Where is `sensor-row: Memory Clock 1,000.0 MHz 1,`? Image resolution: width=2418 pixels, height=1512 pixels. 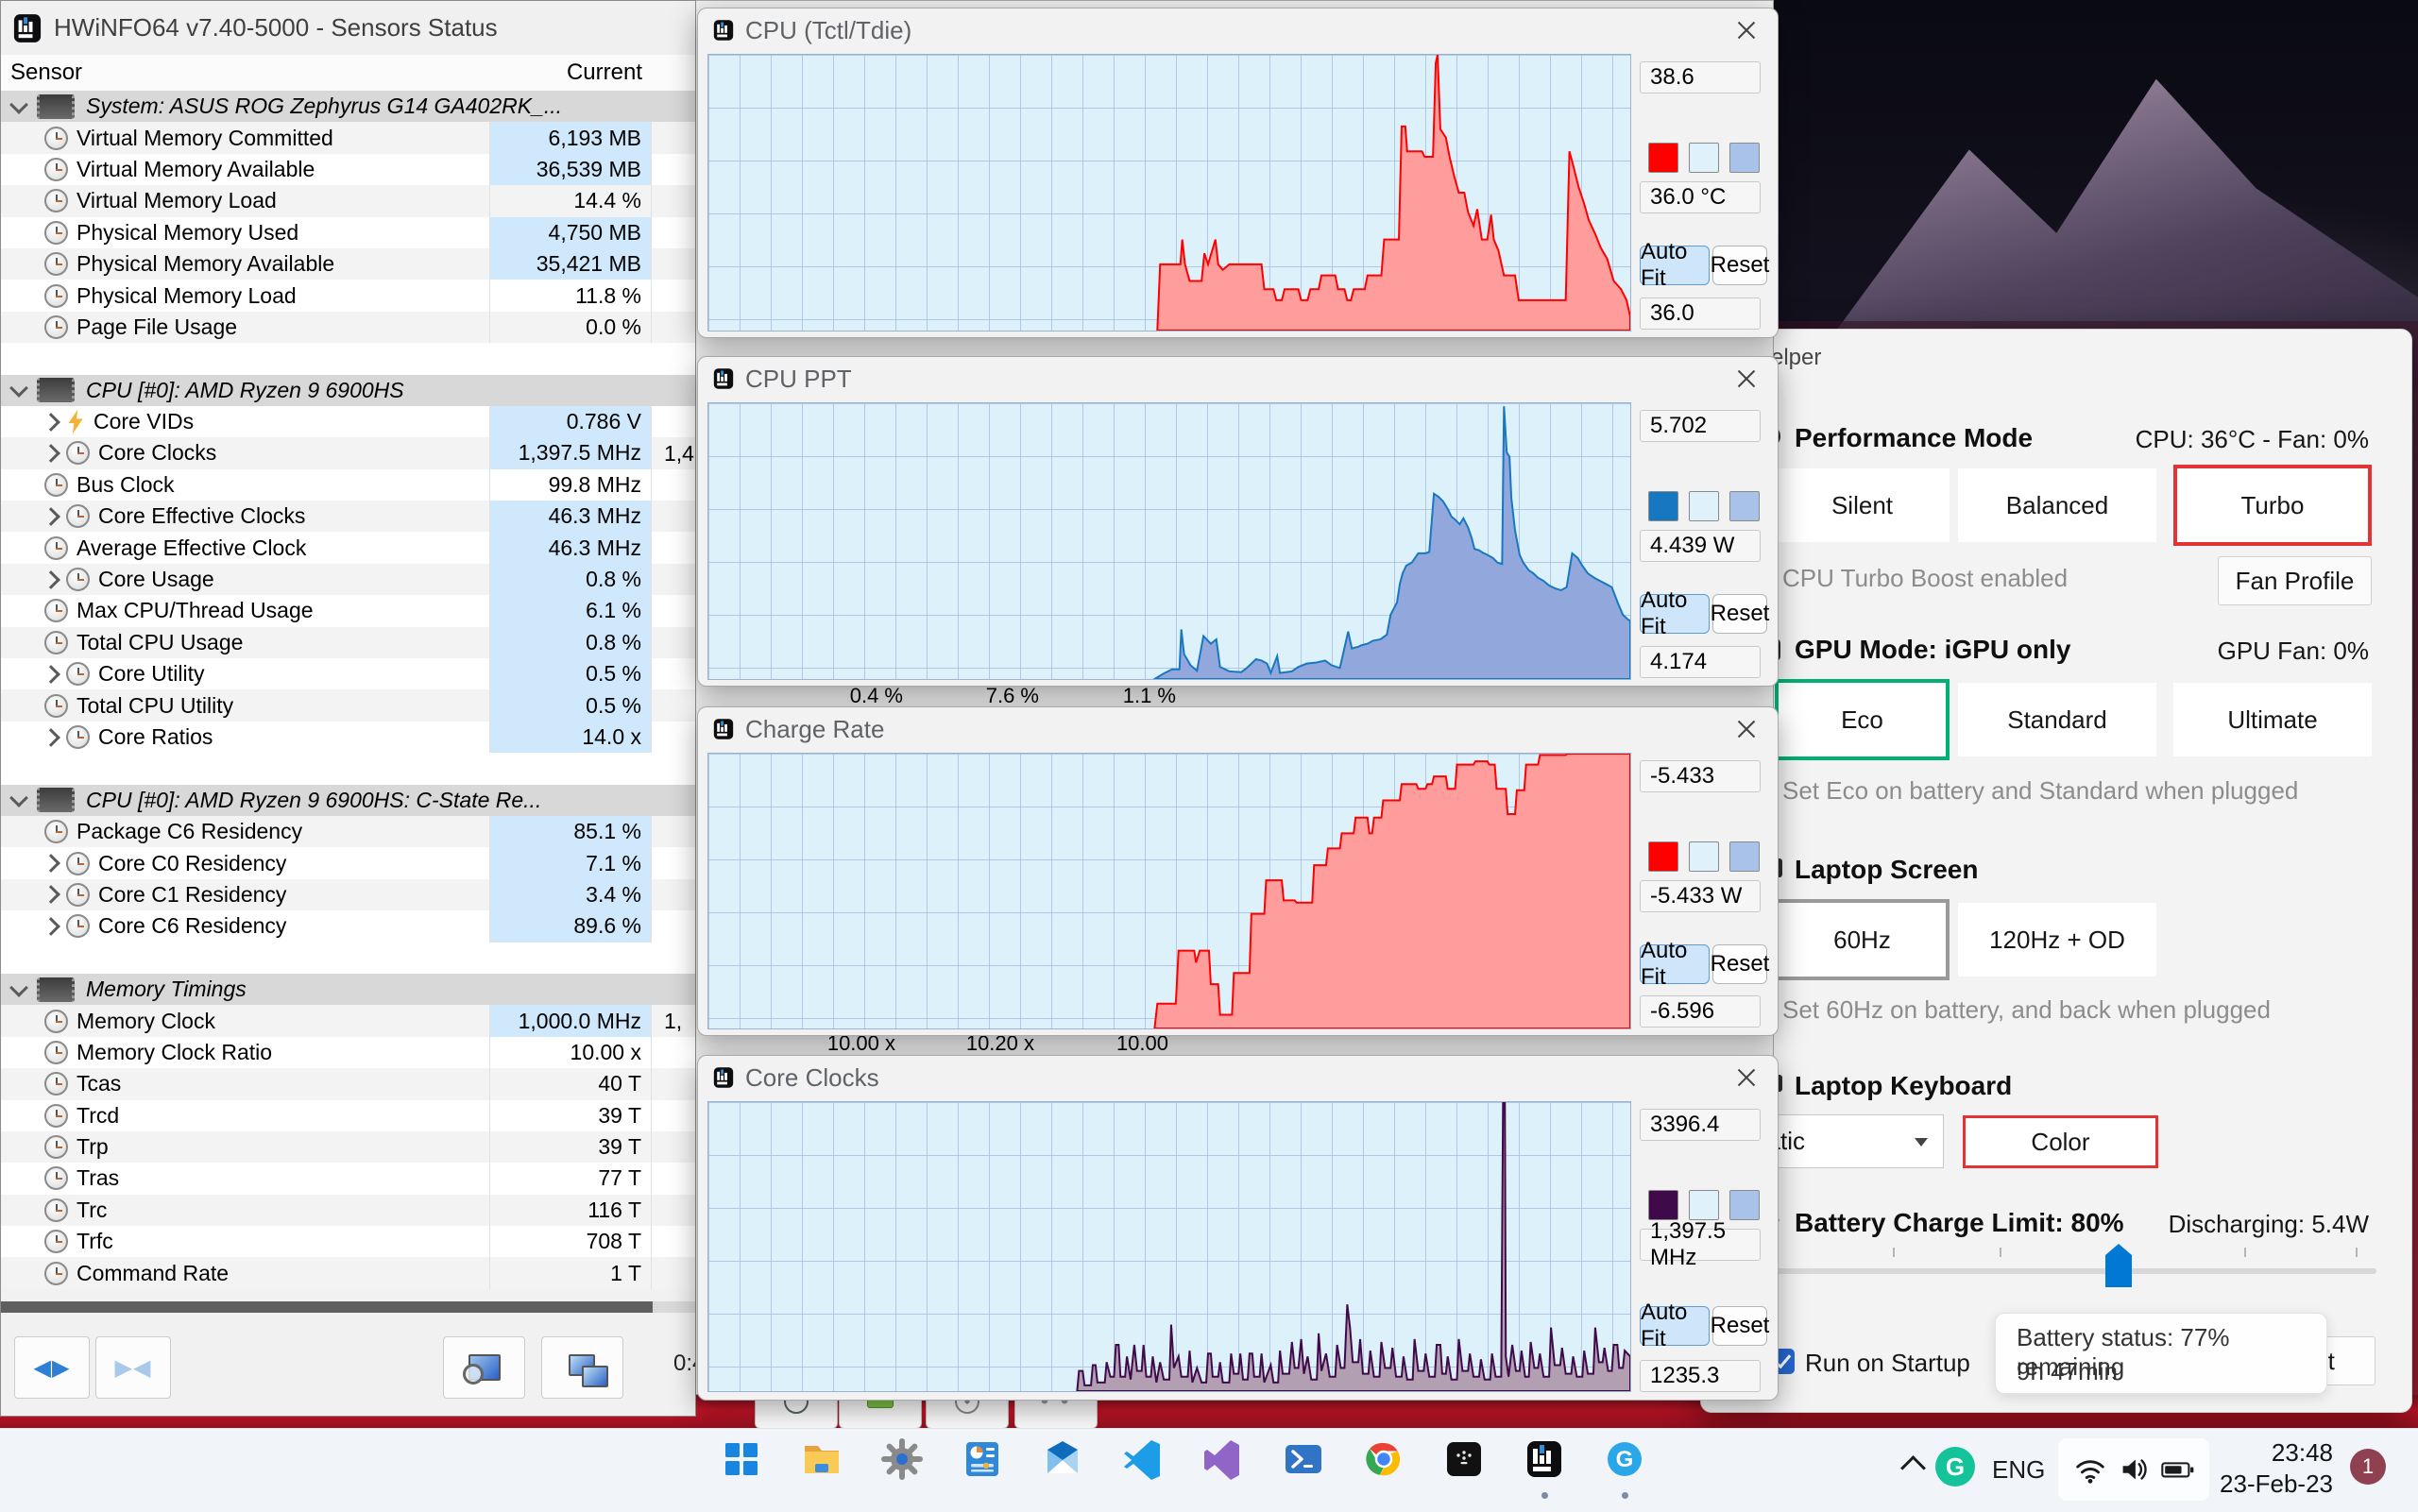 sensor-row: Memory Clock 1,000.0 MHz 1, is located at coordinates (348, 1021).